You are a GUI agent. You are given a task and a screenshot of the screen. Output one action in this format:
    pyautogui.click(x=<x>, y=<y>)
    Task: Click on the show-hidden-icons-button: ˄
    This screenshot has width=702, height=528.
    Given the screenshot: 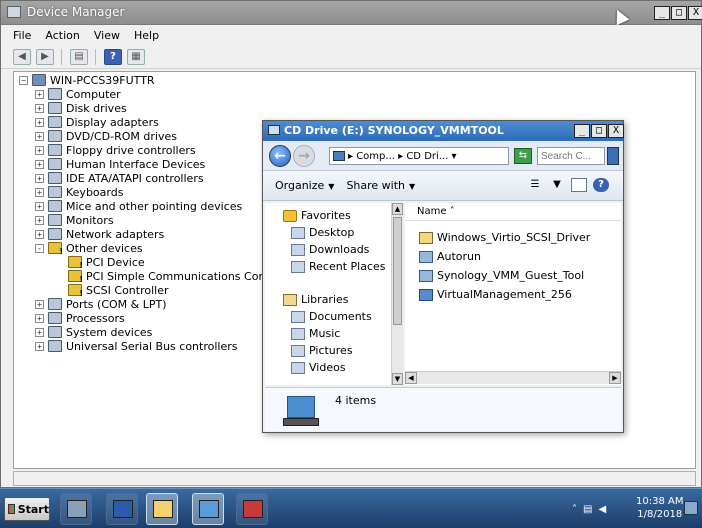 What is the action you would take?
    pyautogui.click(x=574, y=509)
    